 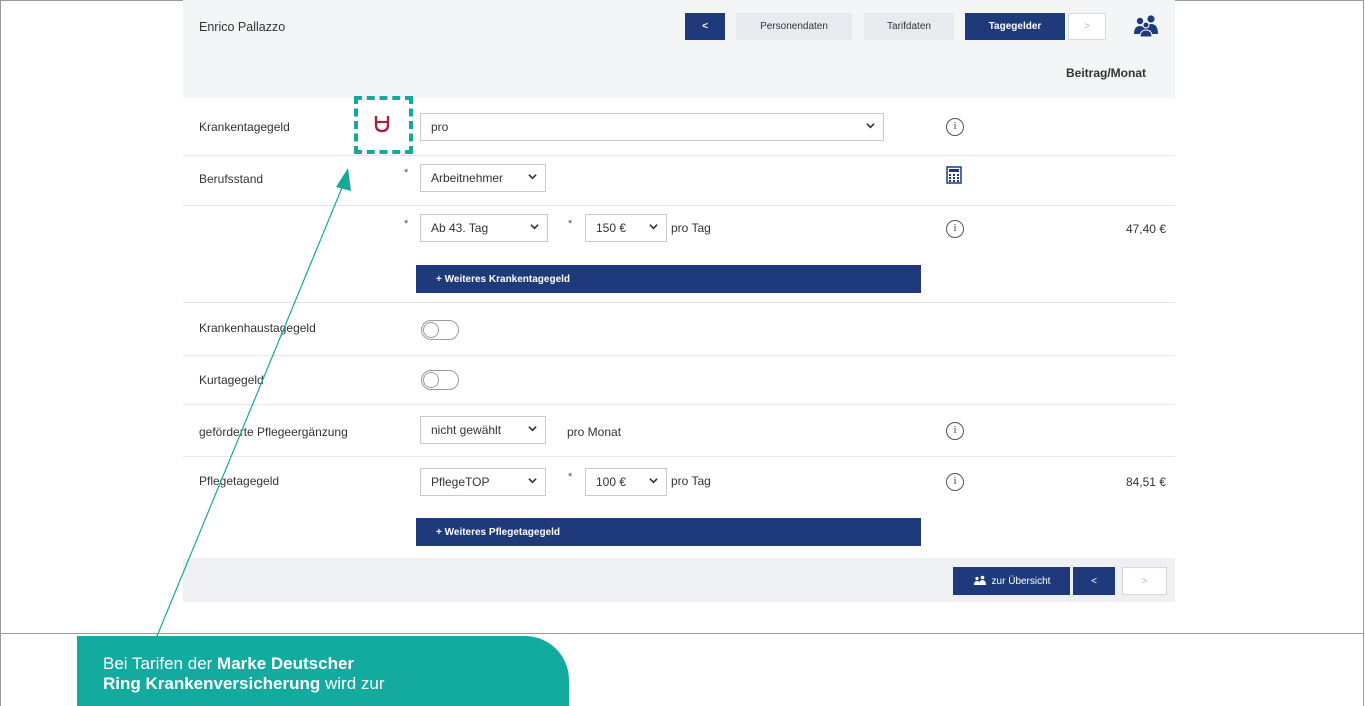 What do you see at coordinates (1144, 581) in the screenshot?
I see `footer-next-button: >` at bounding box center [1144, 581].